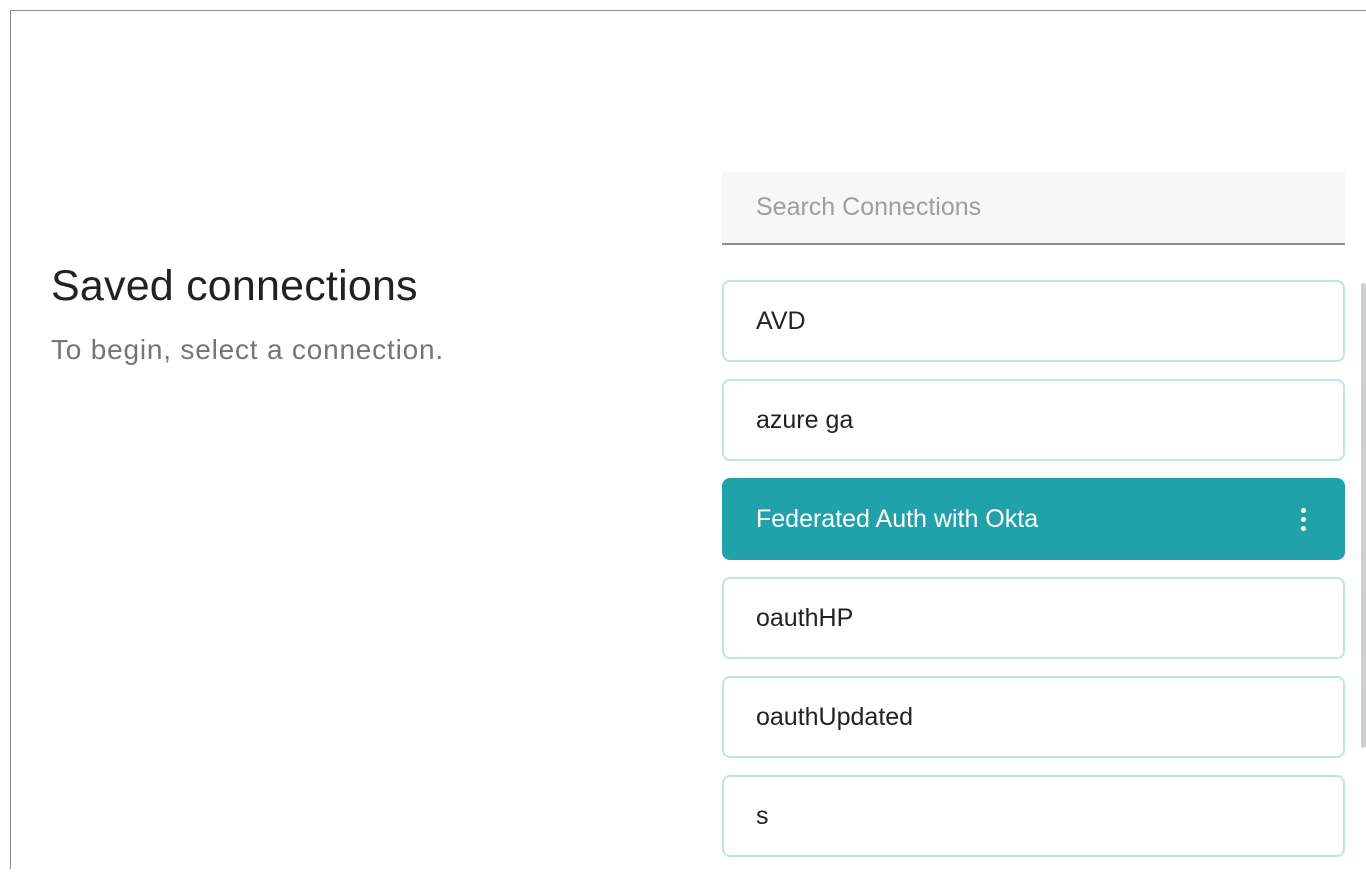  Describe the element at coordinates (234, 286) in the screenshot. I see `page-title: Saved connections` at that location.